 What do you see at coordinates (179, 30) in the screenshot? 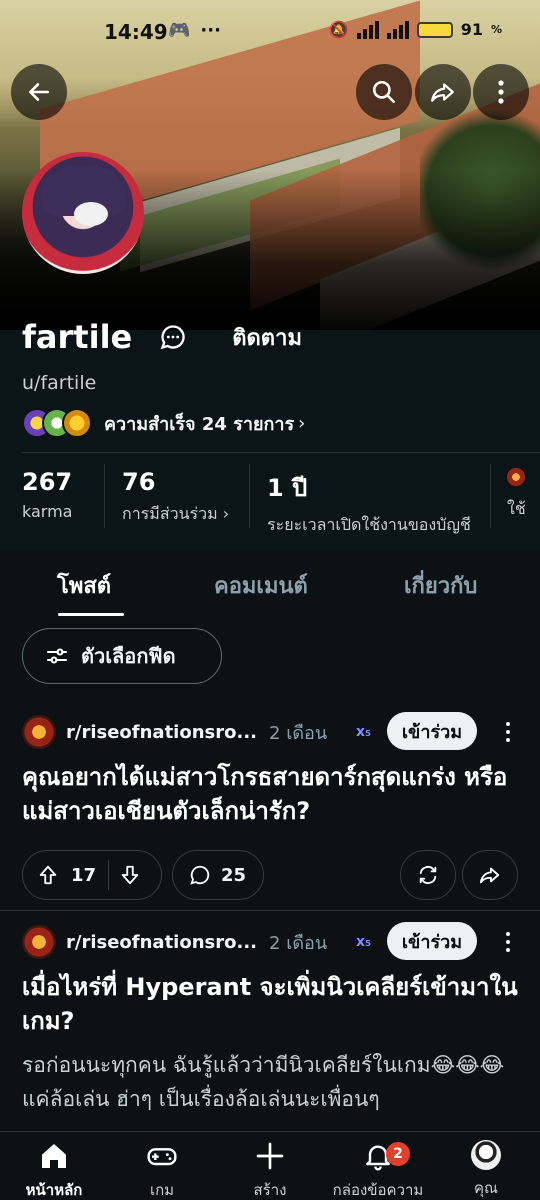
I see `game-controller-icon: 🎮` at bounding box center [179, 30].